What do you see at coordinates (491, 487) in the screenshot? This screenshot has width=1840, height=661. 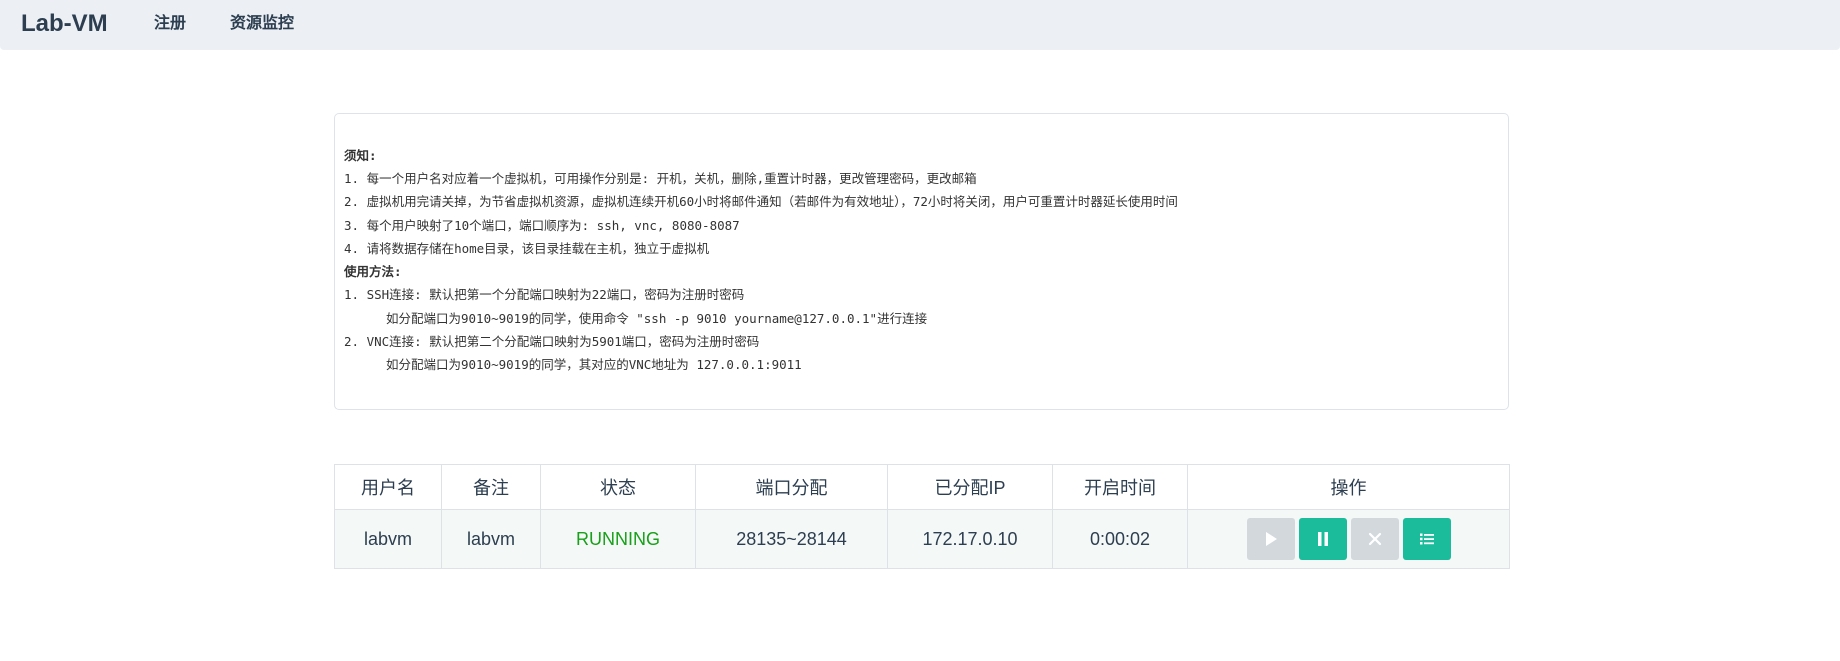 I see `column-header-note: 备注` at bounding box center [491, 487].